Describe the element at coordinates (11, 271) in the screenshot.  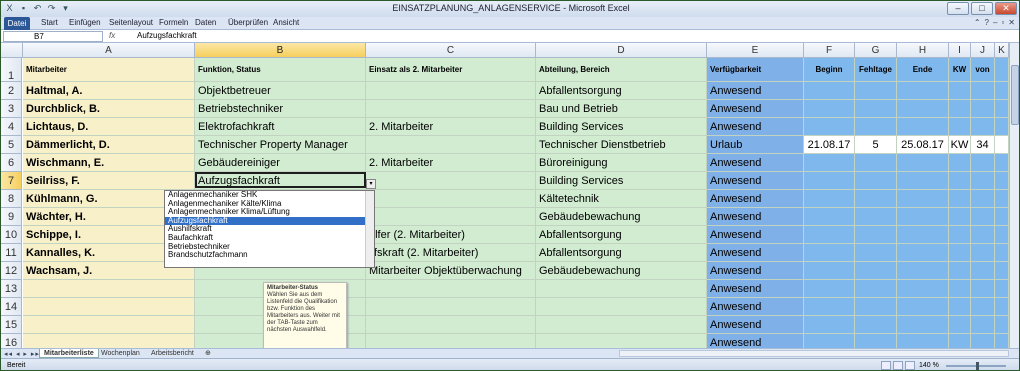
I see `row-header: 12` at that location.